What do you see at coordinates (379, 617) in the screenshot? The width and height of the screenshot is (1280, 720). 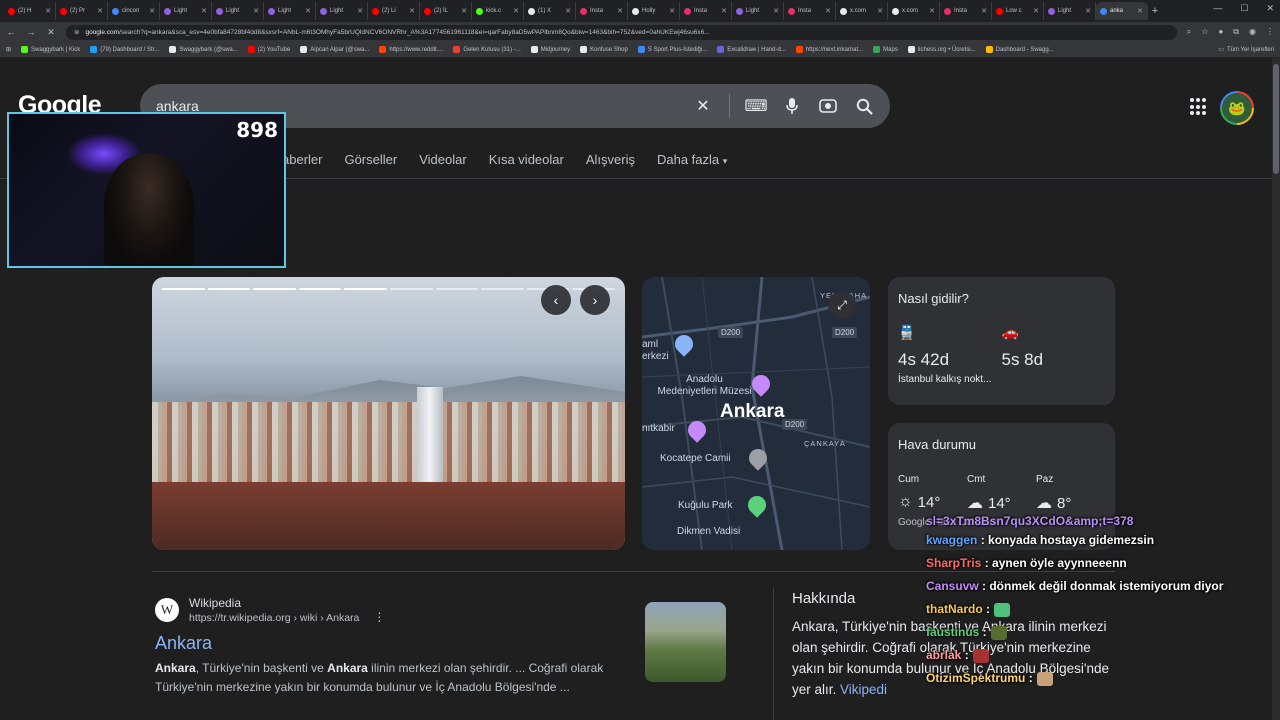 I see `more-options-icon: ⋮` at bounding box center [379, 617].